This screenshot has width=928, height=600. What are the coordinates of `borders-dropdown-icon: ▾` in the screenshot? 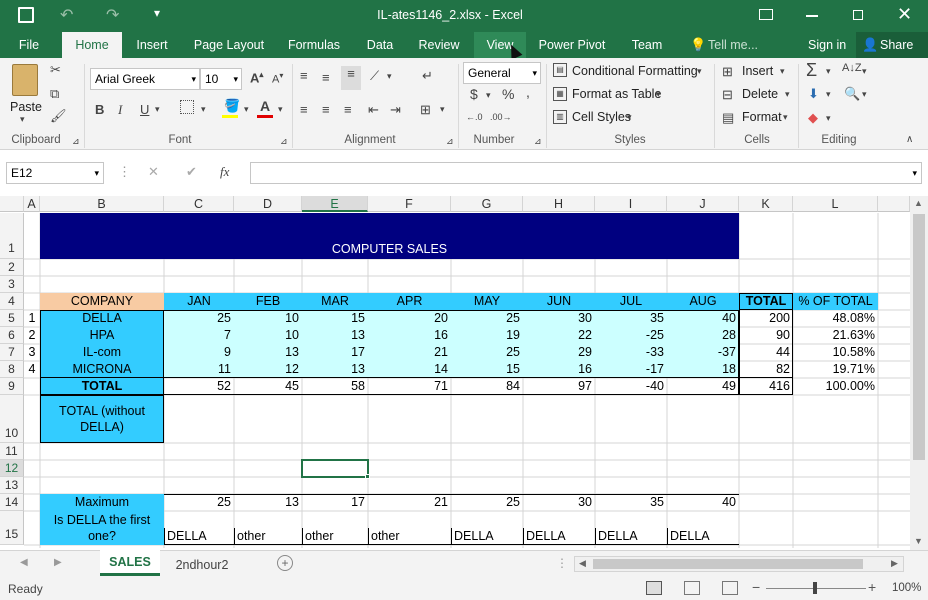 It's located at (203, 109).